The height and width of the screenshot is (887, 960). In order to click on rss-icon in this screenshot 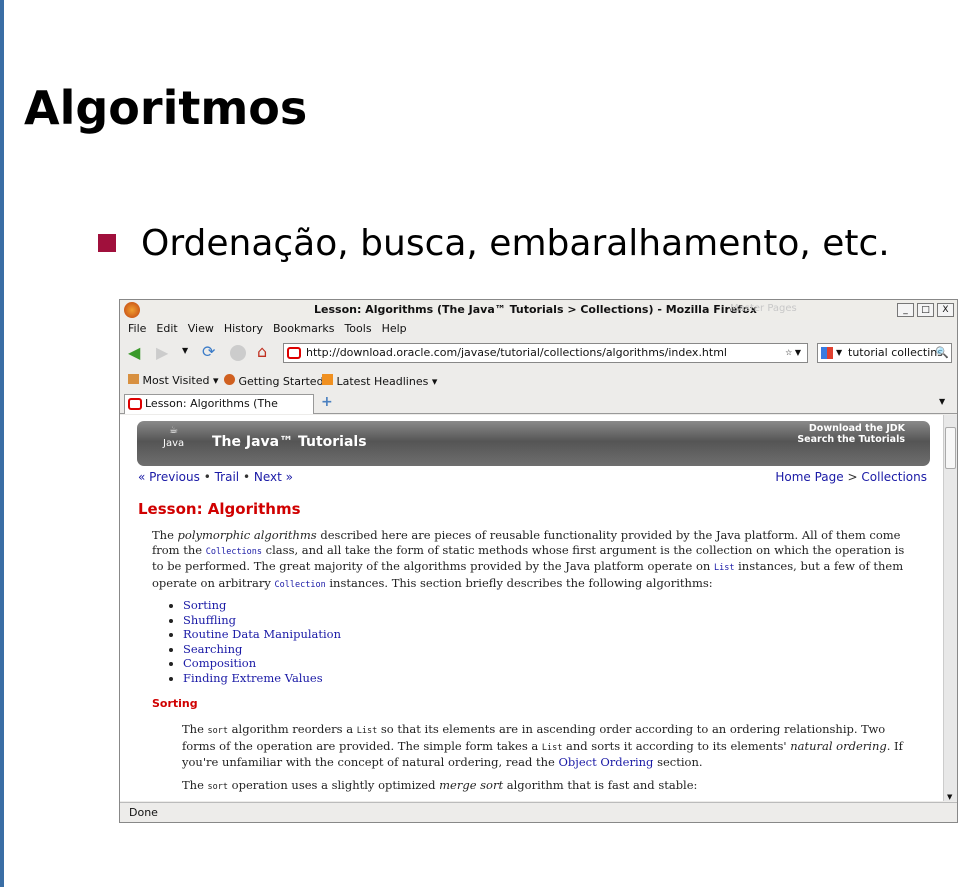, I will do `click(327, 379)`.